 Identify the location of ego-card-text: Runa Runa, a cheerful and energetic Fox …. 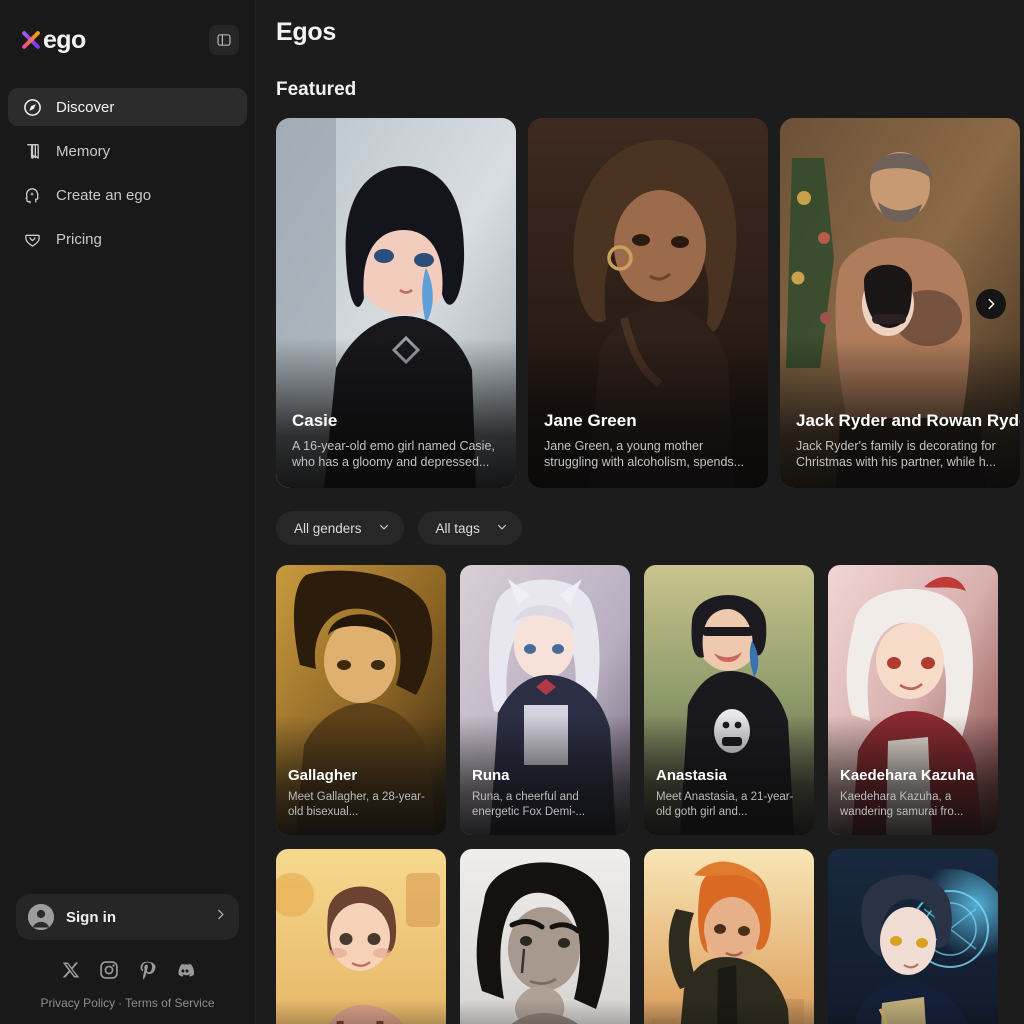
(547, 794).